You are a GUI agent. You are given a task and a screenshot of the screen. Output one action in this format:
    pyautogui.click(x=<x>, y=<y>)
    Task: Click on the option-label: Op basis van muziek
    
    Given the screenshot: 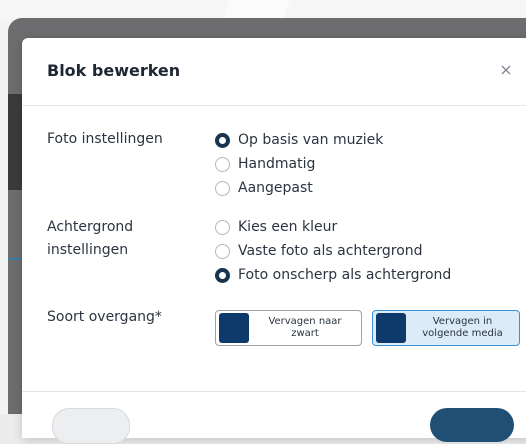 What is the action you would take?
    pyautogui.click(x=311, y=140)
    